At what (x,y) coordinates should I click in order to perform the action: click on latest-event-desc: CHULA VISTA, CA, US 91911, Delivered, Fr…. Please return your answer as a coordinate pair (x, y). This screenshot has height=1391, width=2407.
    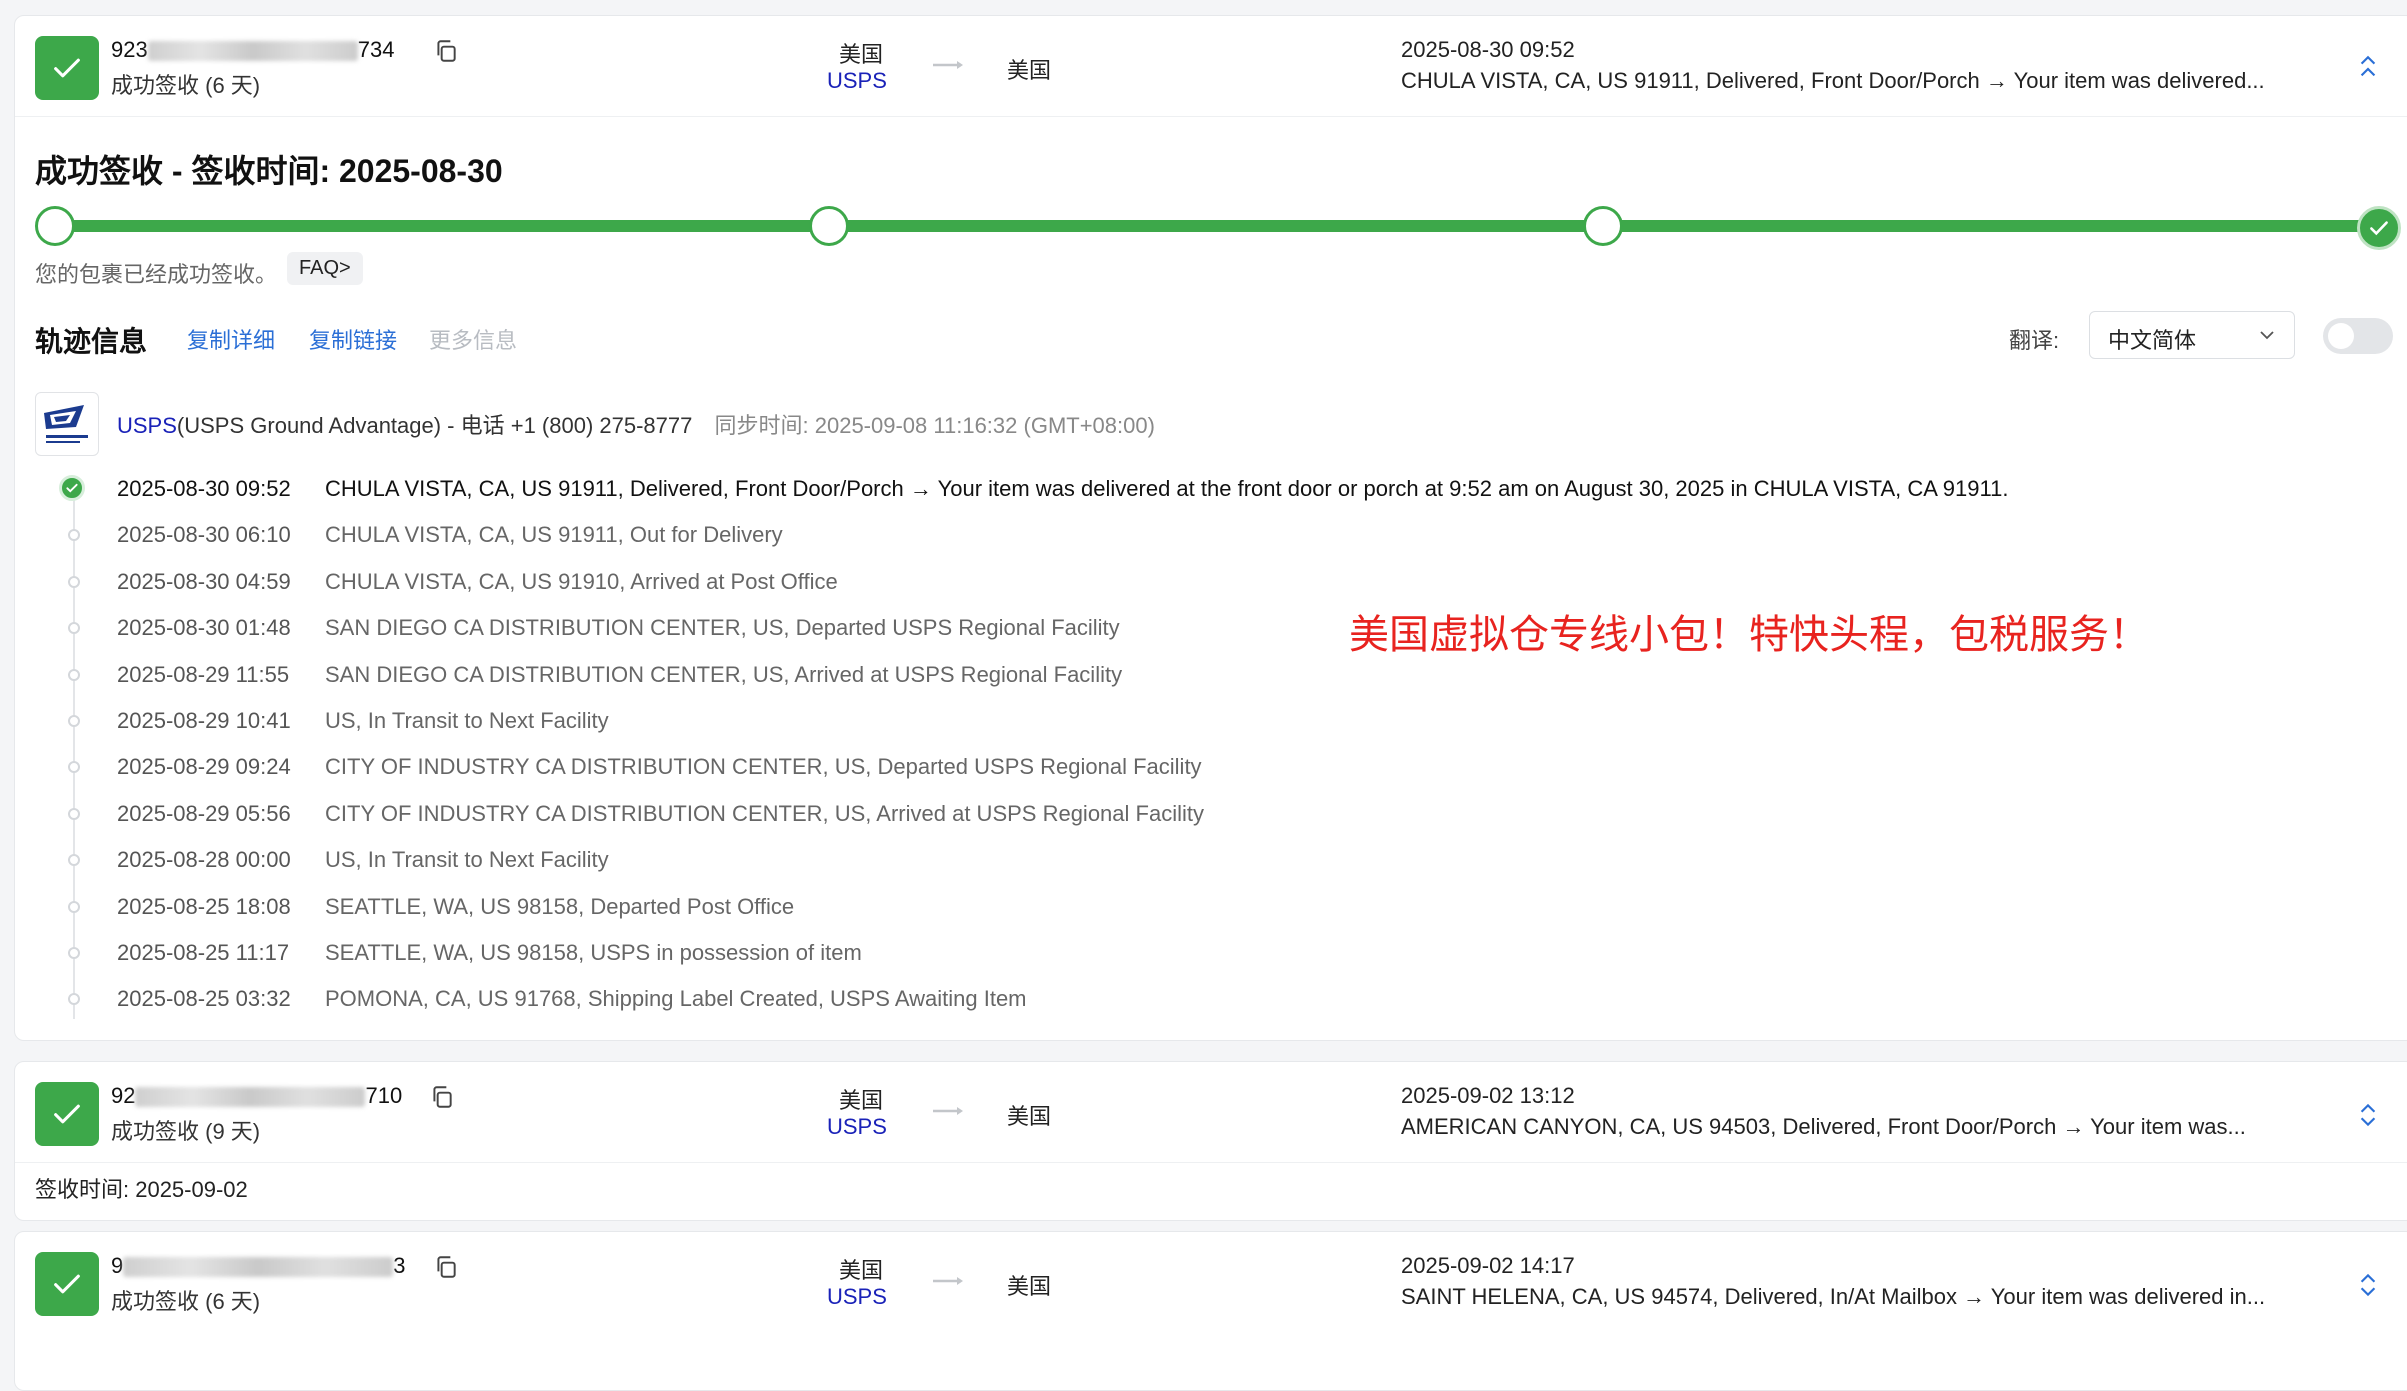
    Looking at the image, I should click on (1833, 80).